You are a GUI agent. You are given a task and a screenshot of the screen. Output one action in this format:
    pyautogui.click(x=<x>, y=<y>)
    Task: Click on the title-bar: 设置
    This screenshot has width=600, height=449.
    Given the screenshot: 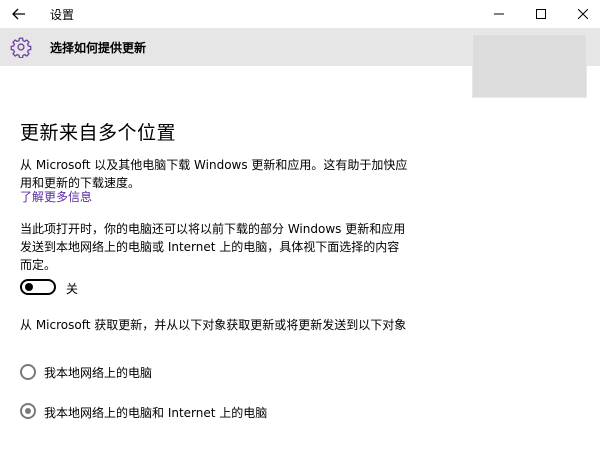 What is the action you would take?
    pyautogui.click(x=300, y=14)
    